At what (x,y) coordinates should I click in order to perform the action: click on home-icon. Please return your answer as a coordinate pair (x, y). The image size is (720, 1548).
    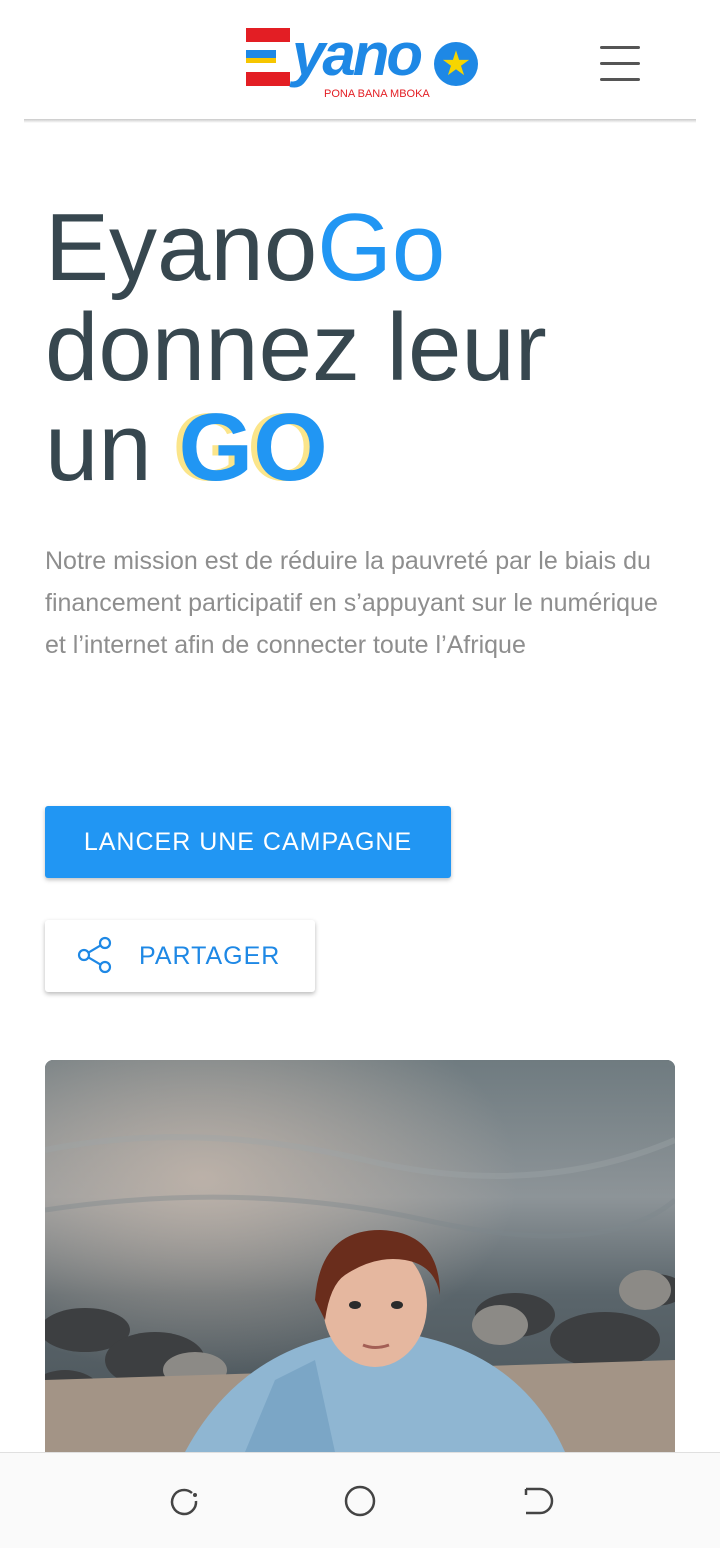
    Looking at the image, I should click on (360, 1501).